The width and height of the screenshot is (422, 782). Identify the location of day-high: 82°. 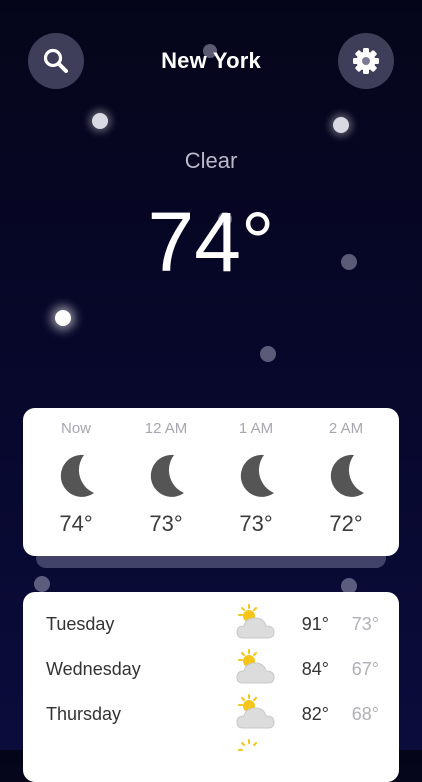
(315, 714).